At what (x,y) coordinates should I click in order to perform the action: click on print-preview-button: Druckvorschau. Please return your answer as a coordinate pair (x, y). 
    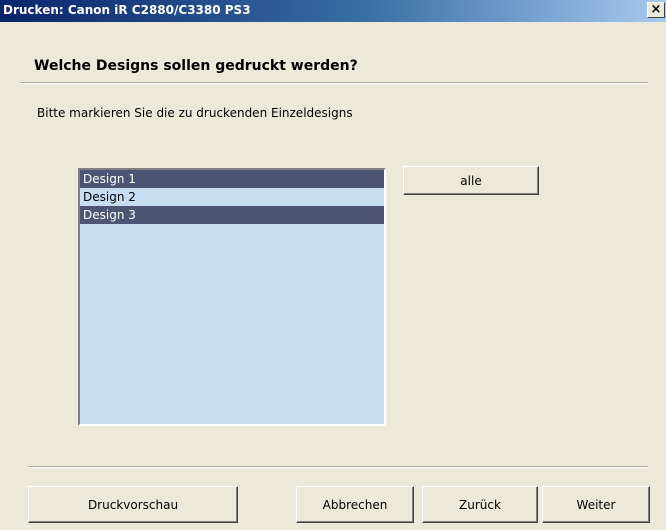
    Looking at the image, I should click on (133, 504).